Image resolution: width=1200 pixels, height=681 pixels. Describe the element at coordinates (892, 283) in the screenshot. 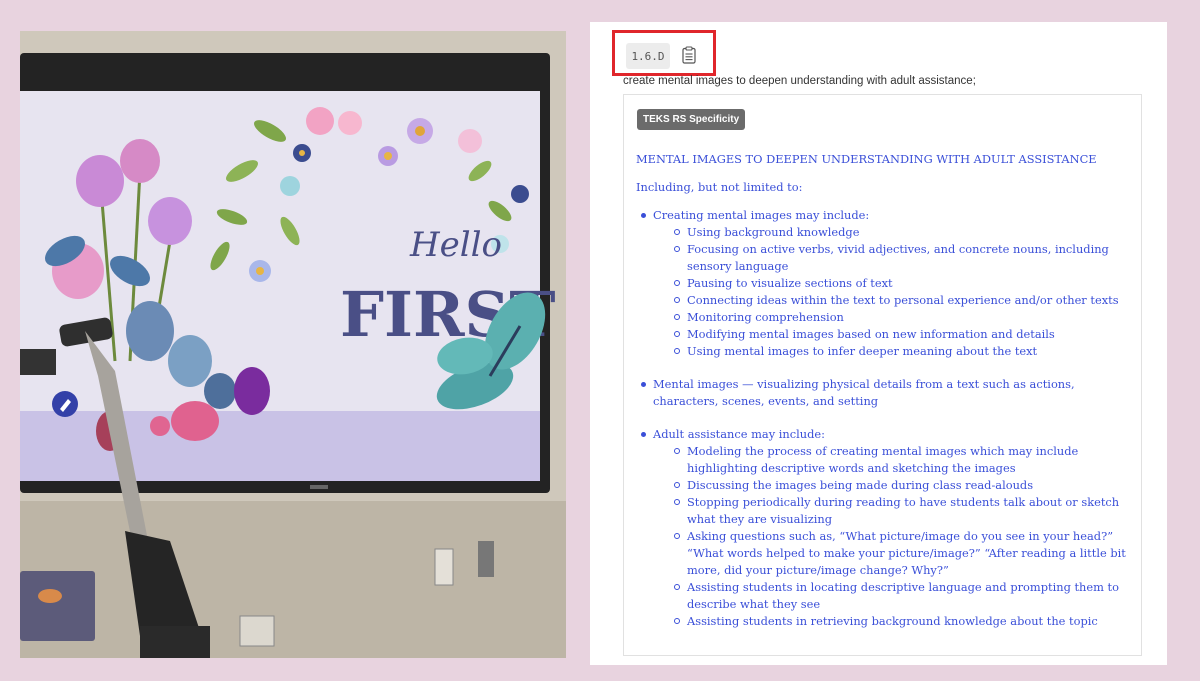

I see `sub-list-item: Pausing to visualize sections of text` at that location.